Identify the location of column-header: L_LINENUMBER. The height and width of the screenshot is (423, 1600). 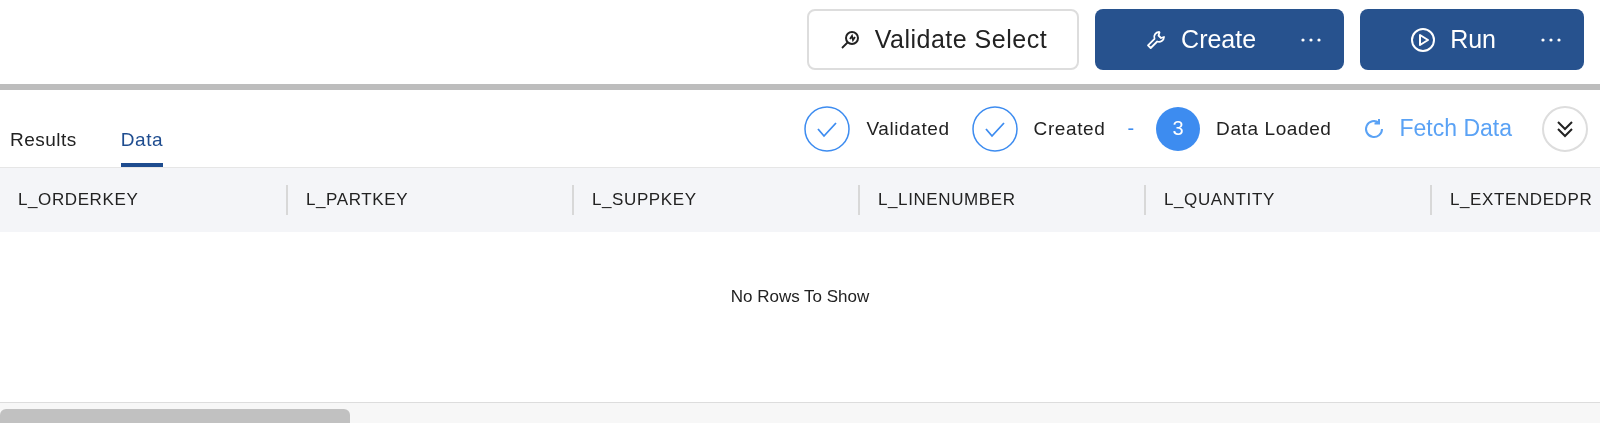
(947, 200).